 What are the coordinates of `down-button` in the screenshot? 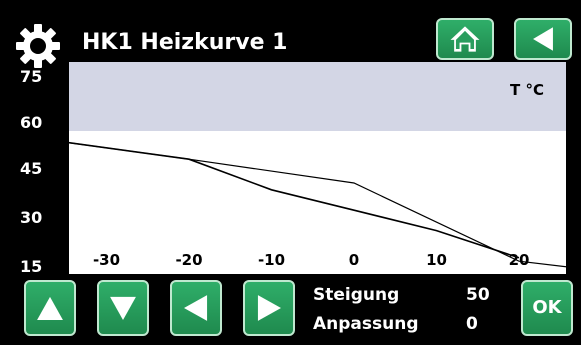 It's located at (123, 308).